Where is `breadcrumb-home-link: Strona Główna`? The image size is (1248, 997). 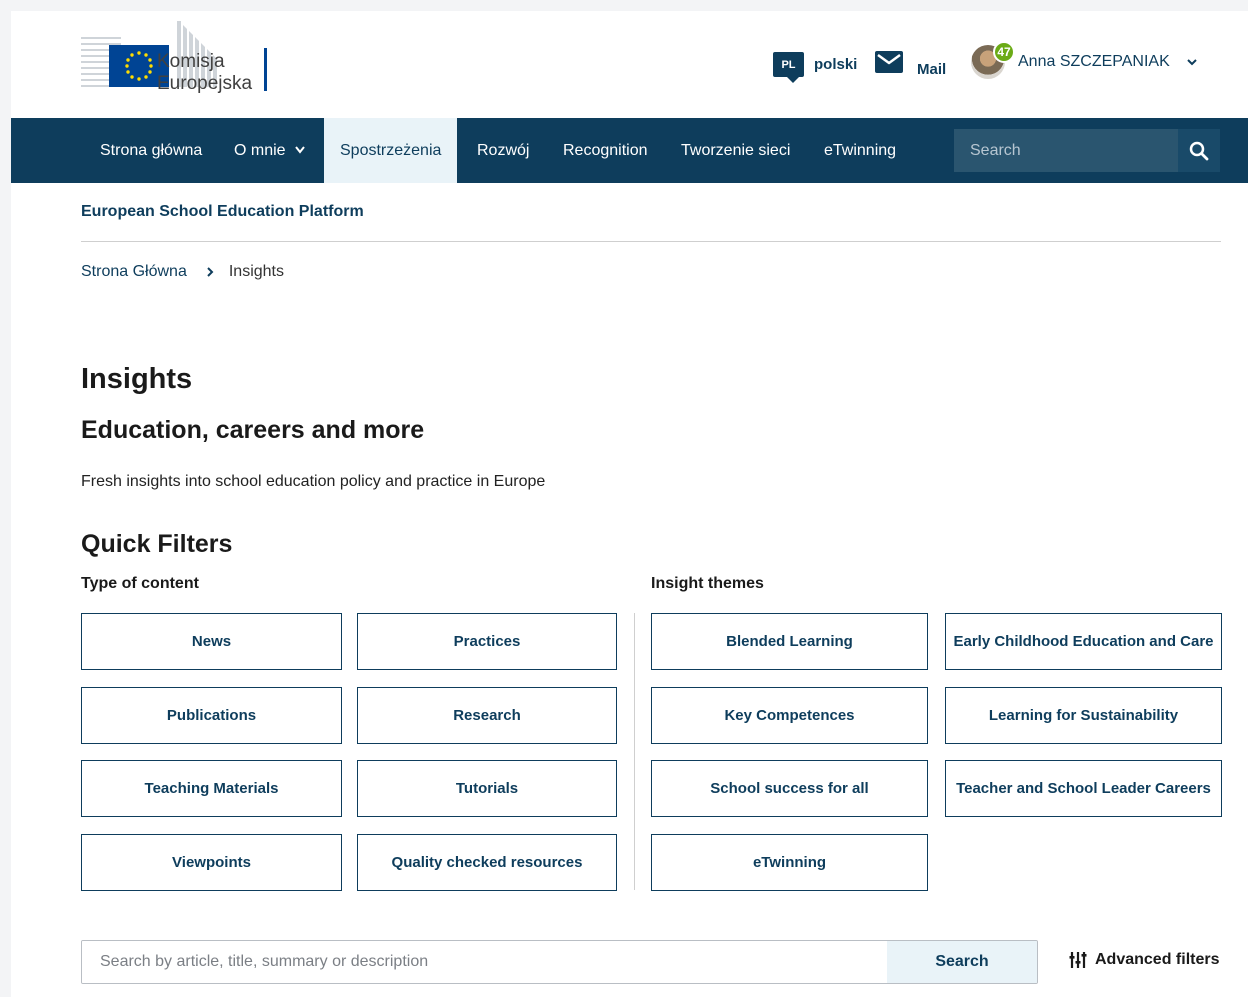
breadcrumb-home-link: Strona Główna is located at coordinates (134, 272).